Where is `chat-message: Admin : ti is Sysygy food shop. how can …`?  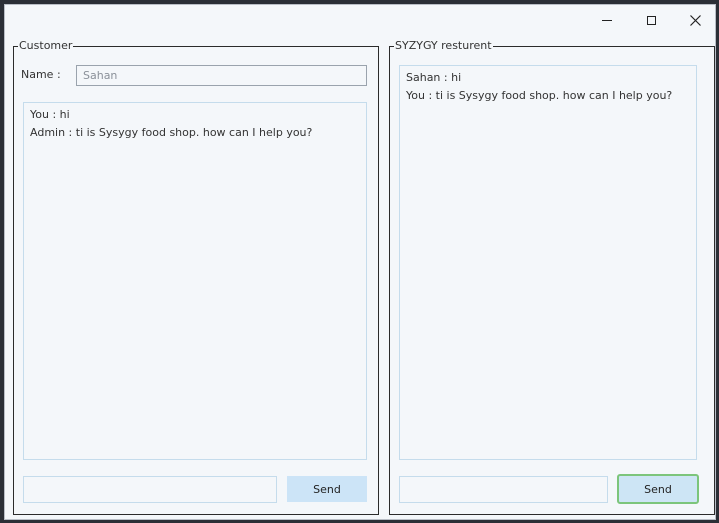 chat-message: Admin : ti is Sysygy food shop. how can … is located at coordinates (171, 132).